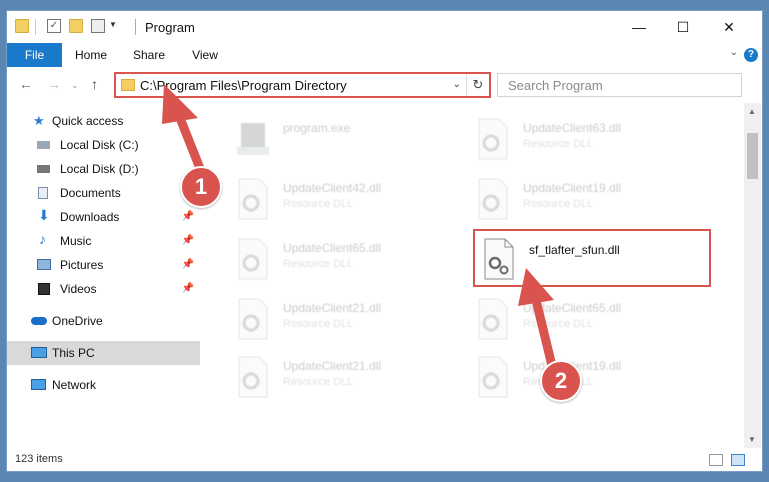 The width and height of the screenshot is (769, 482). I want to click on sidebar-item-videos: Videos 📌, so click(103, 289).